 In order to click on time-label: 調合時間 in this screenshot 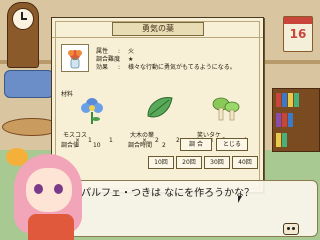, I will do `click(140, 145)`.